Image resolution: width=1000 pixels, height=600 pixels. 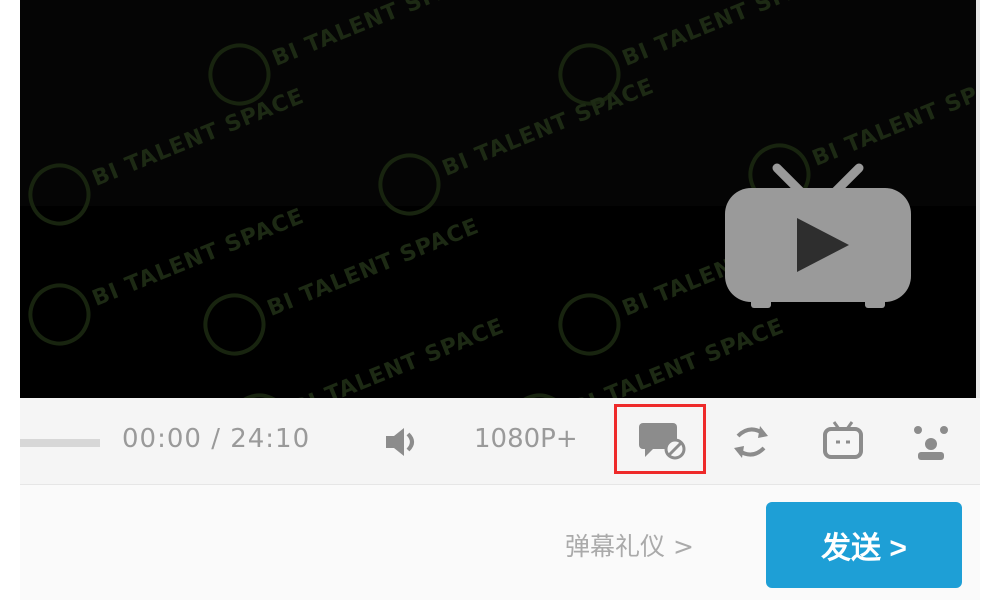 I want to click on progress-bar, so click(x=60, y=443).